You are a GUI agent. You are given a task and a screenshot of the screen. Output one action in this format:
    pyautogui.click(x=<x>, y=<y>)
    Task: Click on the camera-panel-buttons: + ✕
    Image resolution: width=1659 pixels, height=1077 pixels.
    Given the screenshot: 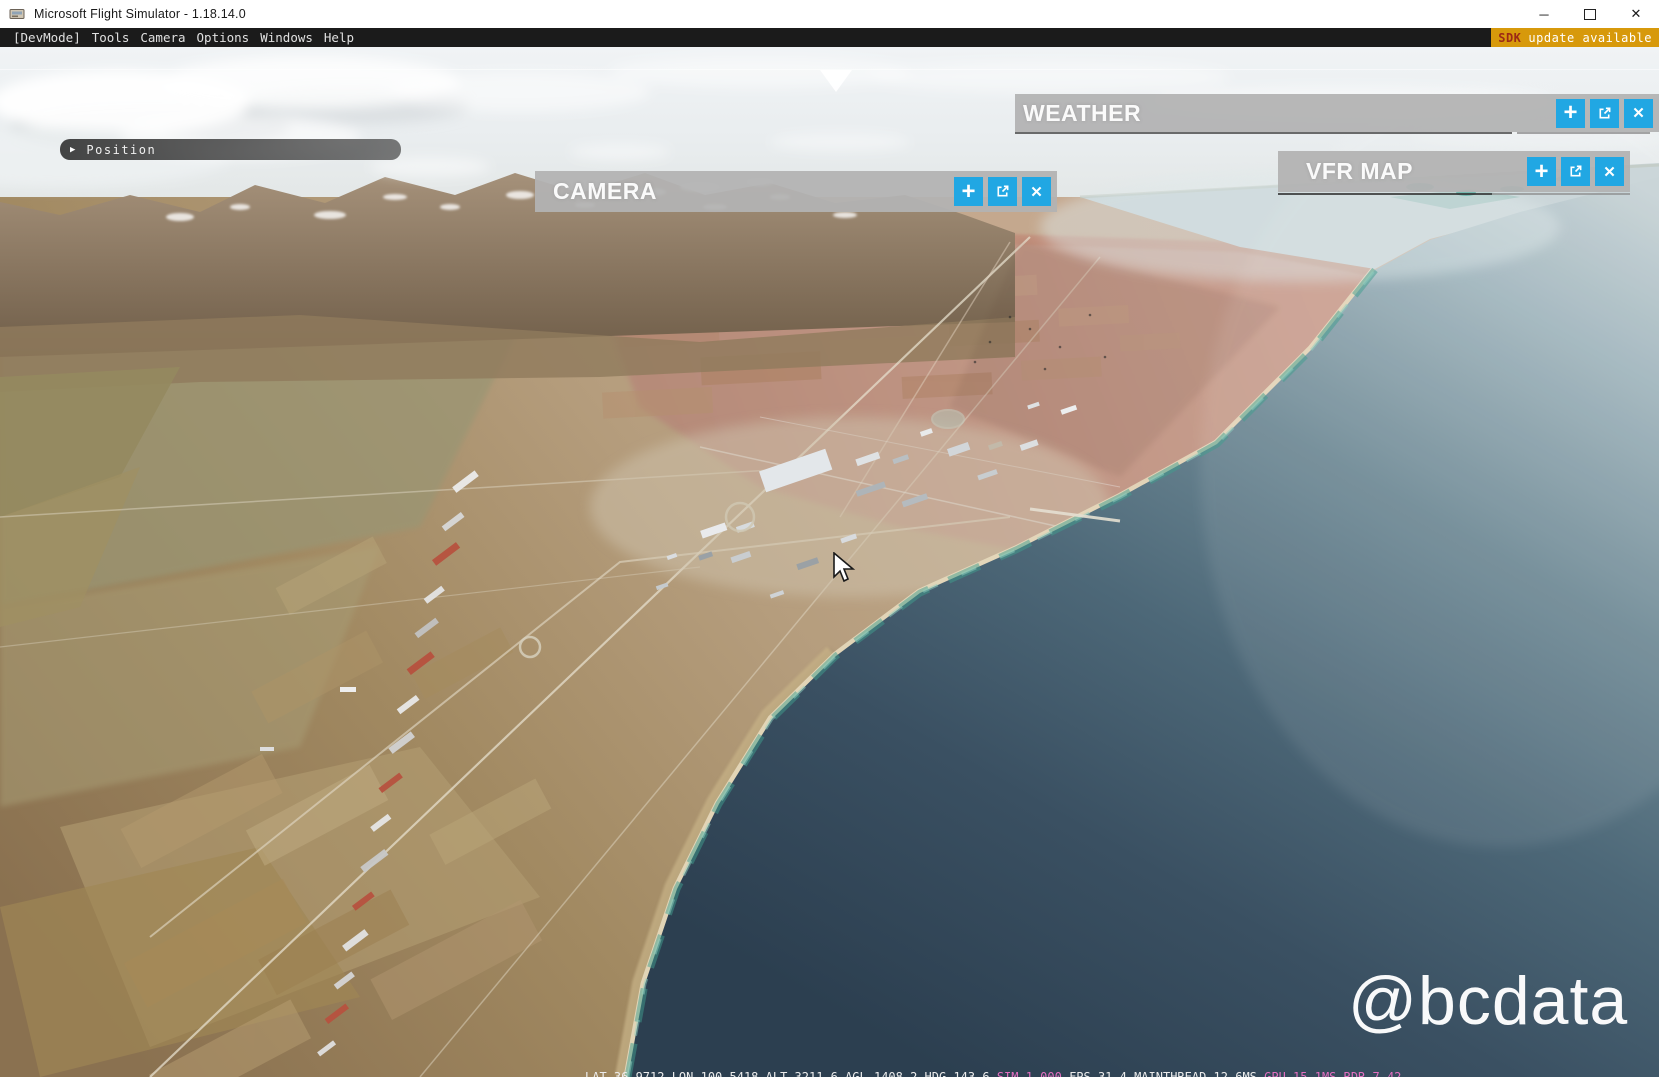 What is the action you would take?
    pyautogui.click(x=1002, y=191)
    